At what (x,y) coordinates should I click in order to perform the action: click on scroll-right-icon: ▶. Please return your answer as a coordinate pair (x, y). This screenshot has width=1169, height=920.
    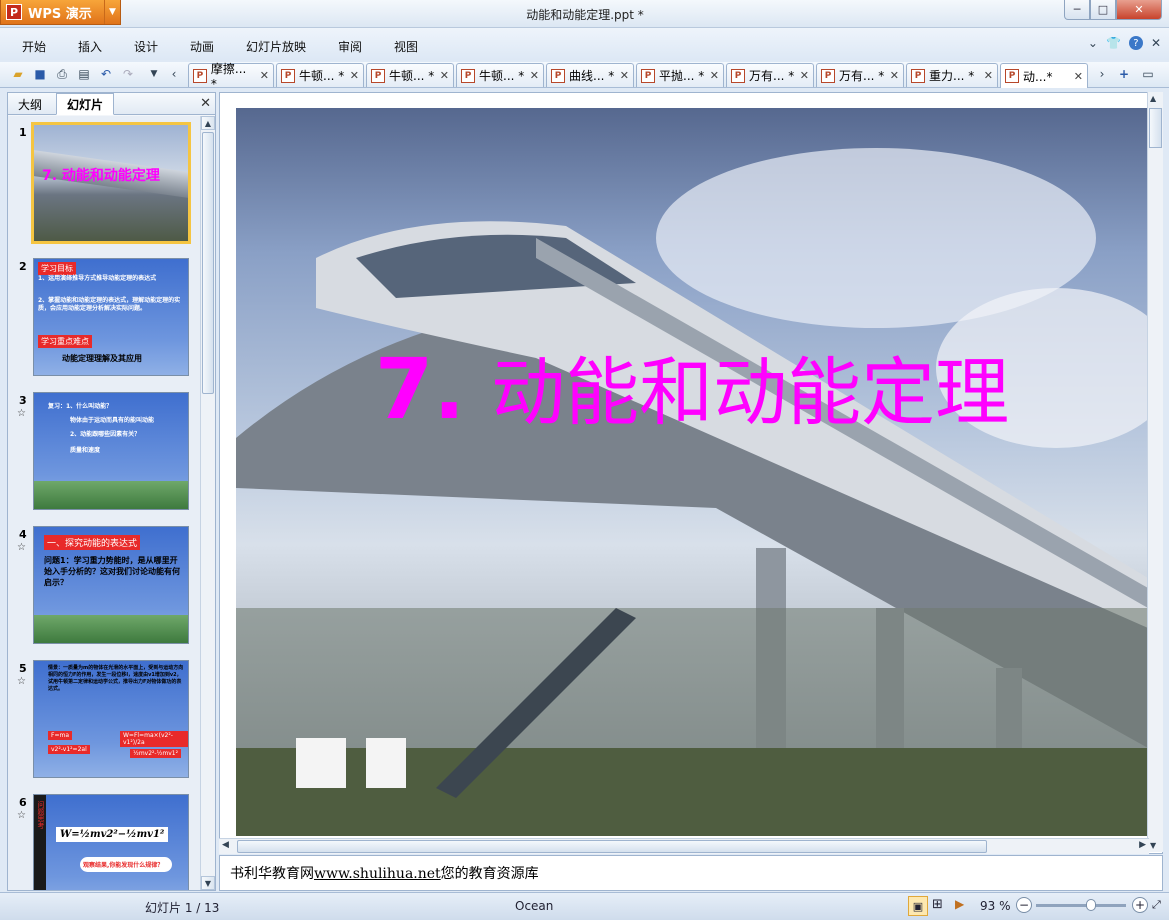
    Looking at the image, I should click on (1142, 845).